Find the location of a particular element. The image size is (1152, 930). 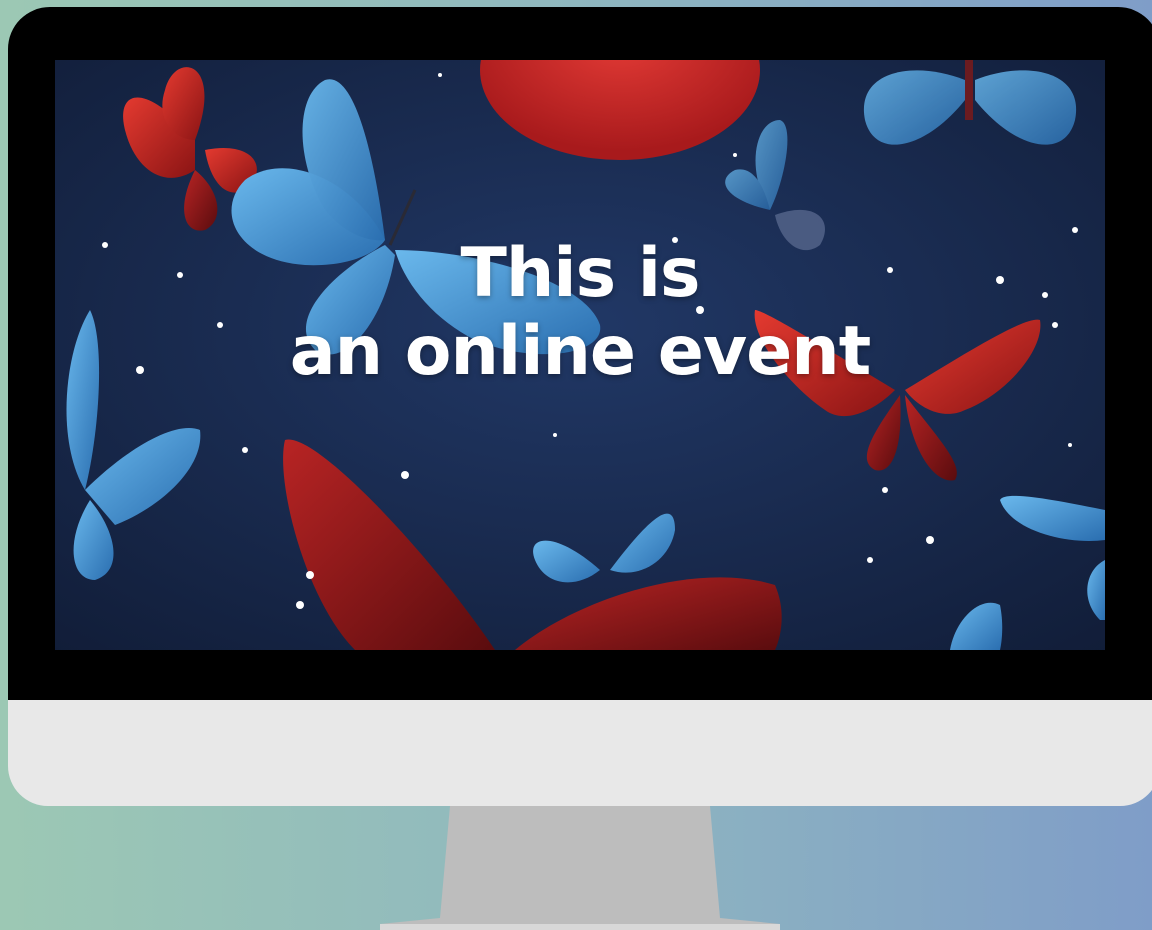

monitor-chin is located at coordinates (580, 753).